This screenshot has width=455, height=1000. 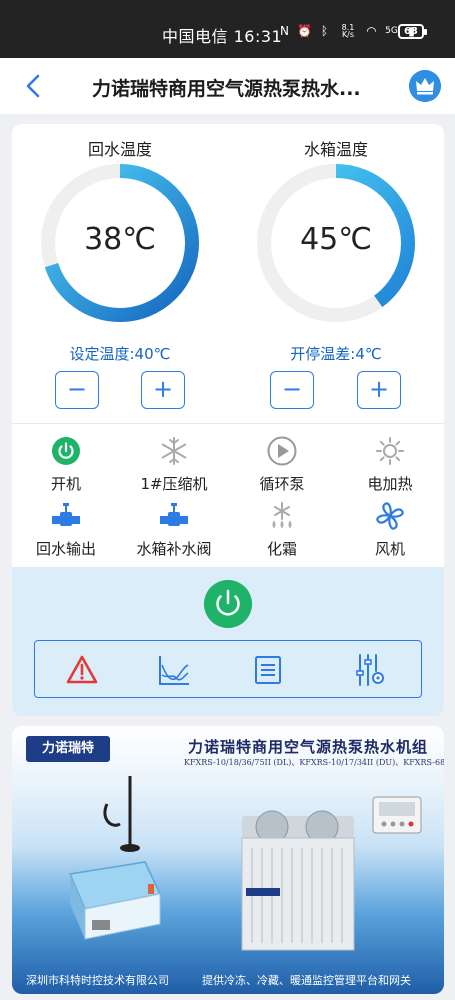 I want to click on control-zone, so click(x=228, y=641).